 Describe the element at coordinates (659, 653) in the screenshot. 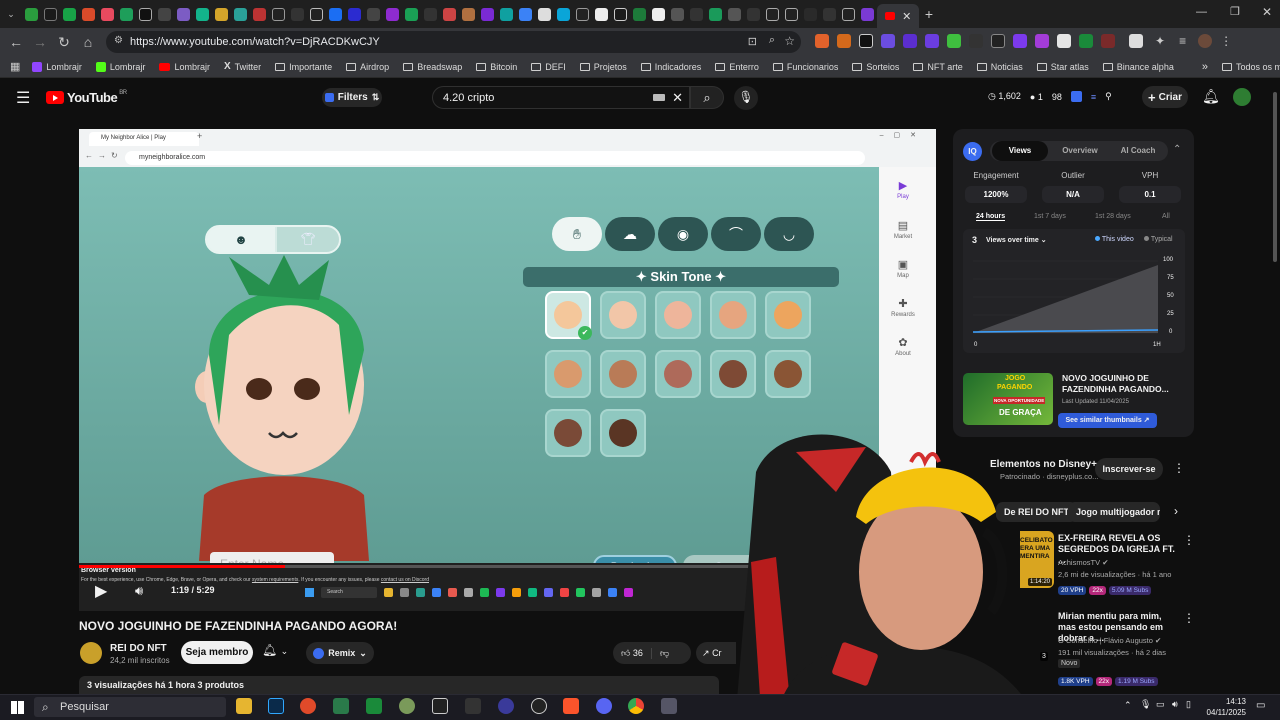

I see `dislike-button: 👎︎` at that location.